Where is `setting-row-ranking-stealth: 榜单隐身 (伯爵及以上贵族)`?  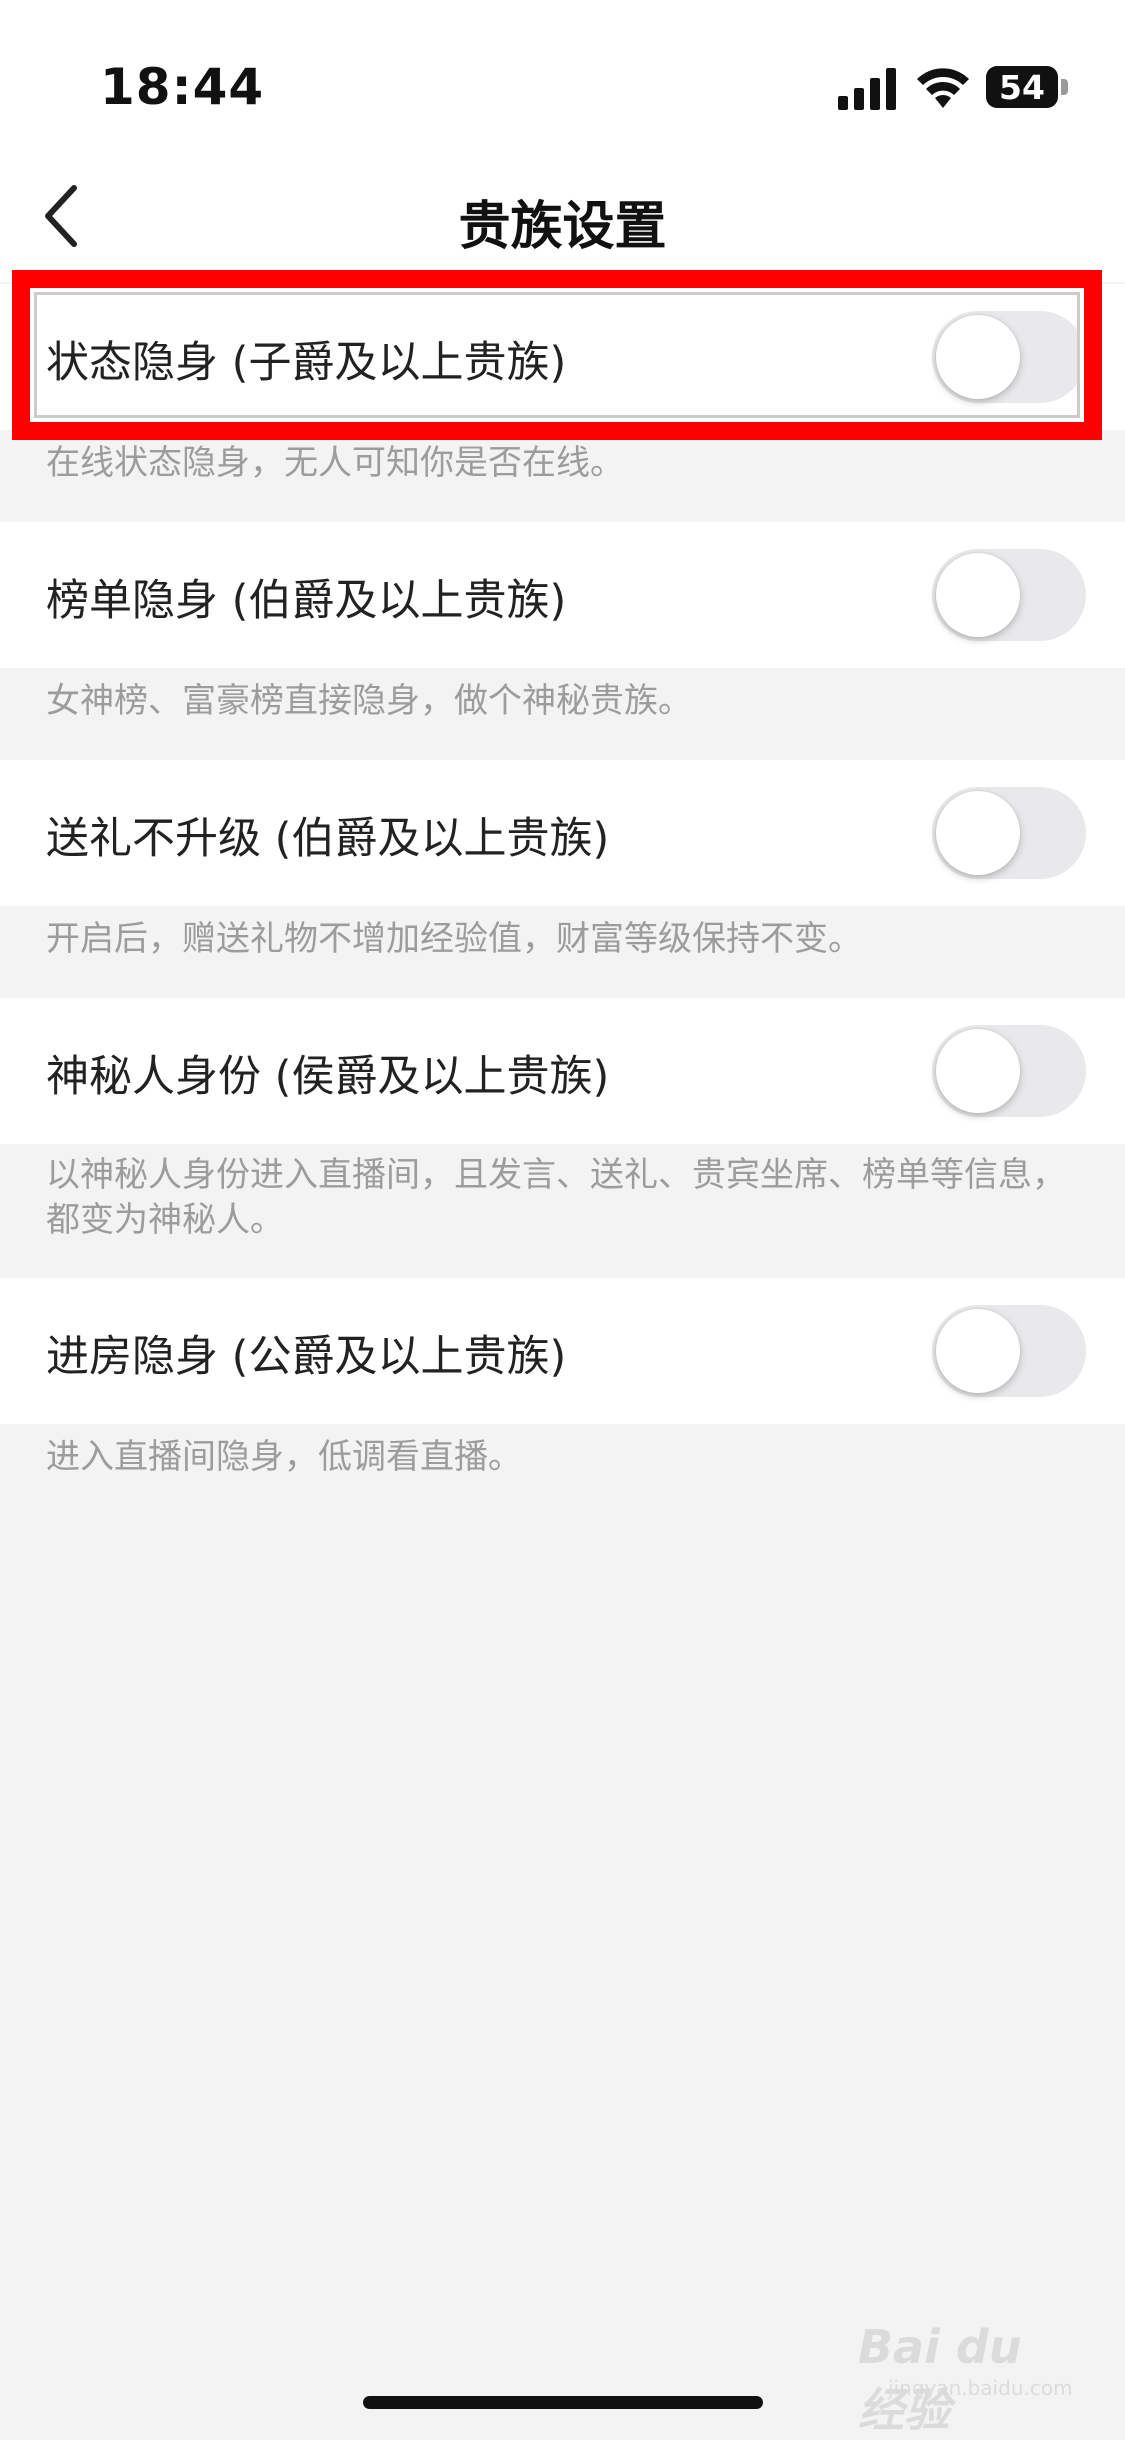
setting-row-ranking-stealth: 榜单隐身 (伯爵及以上贵族) is located at coordinates (562, 595).